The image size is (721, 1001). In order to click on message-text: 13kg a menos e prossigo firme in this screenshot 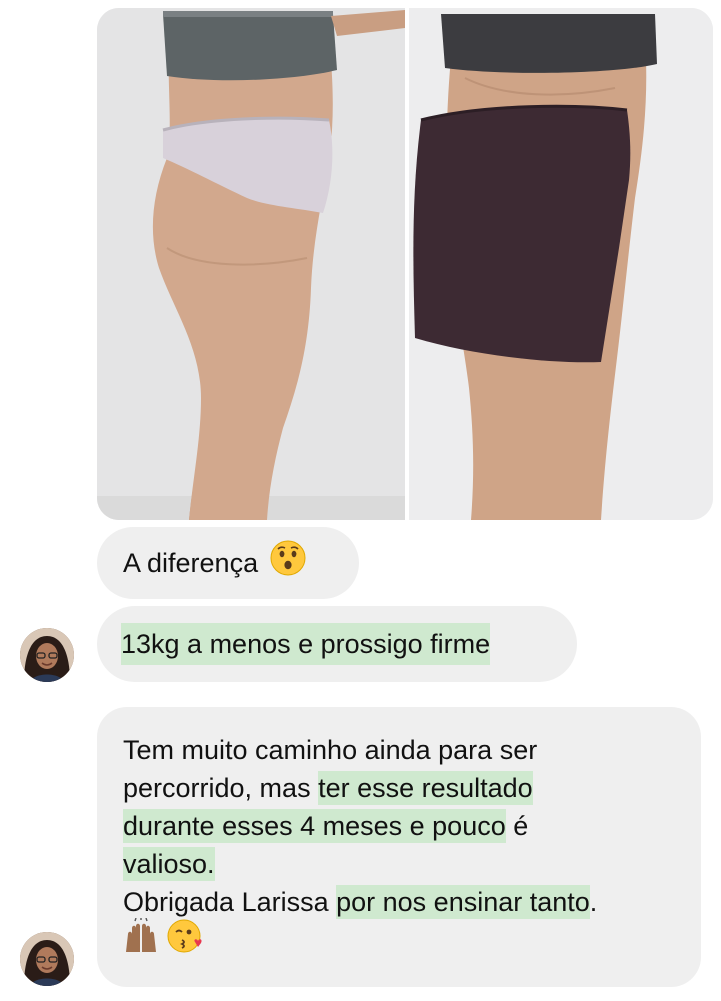, I will do `click(306, 644)`.